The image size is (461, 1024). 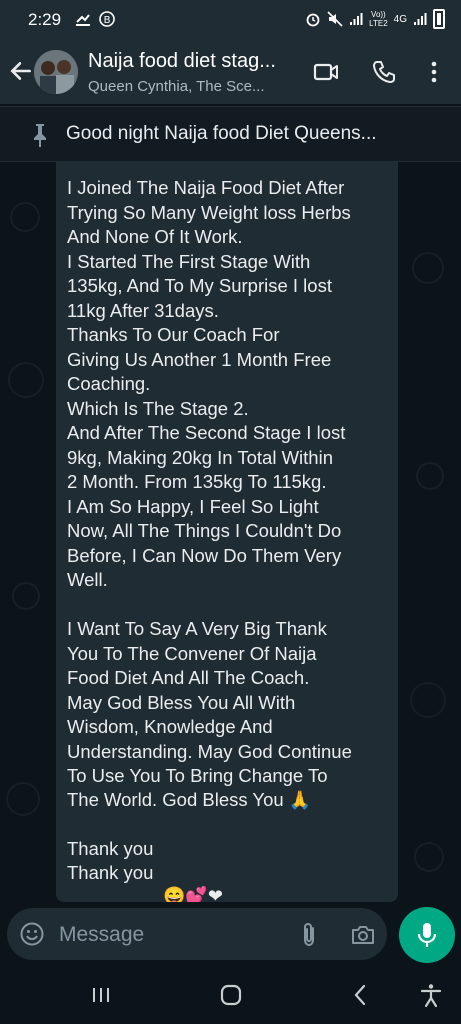 What do you see at coordinates (95, 19) in the screenshot?
I see `status-left-icons: B` at bounding box center [95, 19].